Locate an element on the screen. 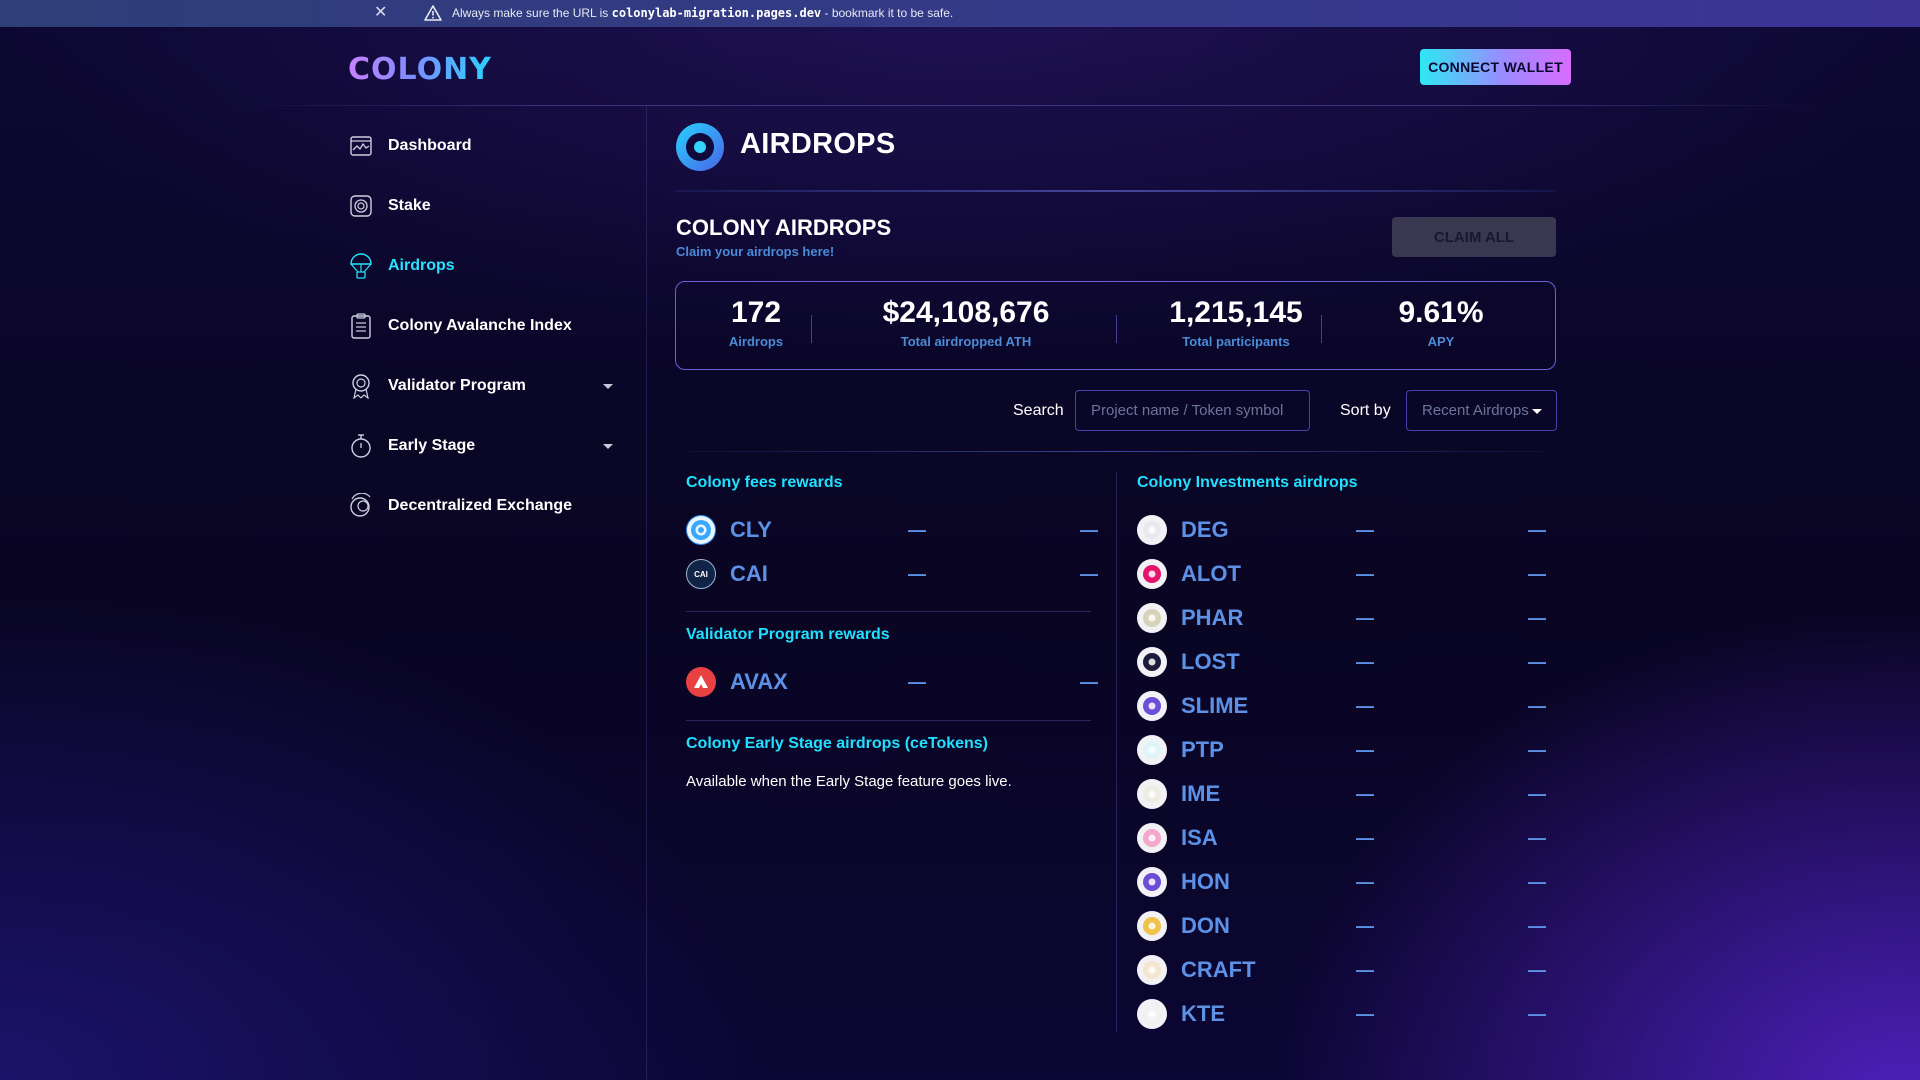  section-title: COLONY AIRDROPS is located at coordinates (784, 227).